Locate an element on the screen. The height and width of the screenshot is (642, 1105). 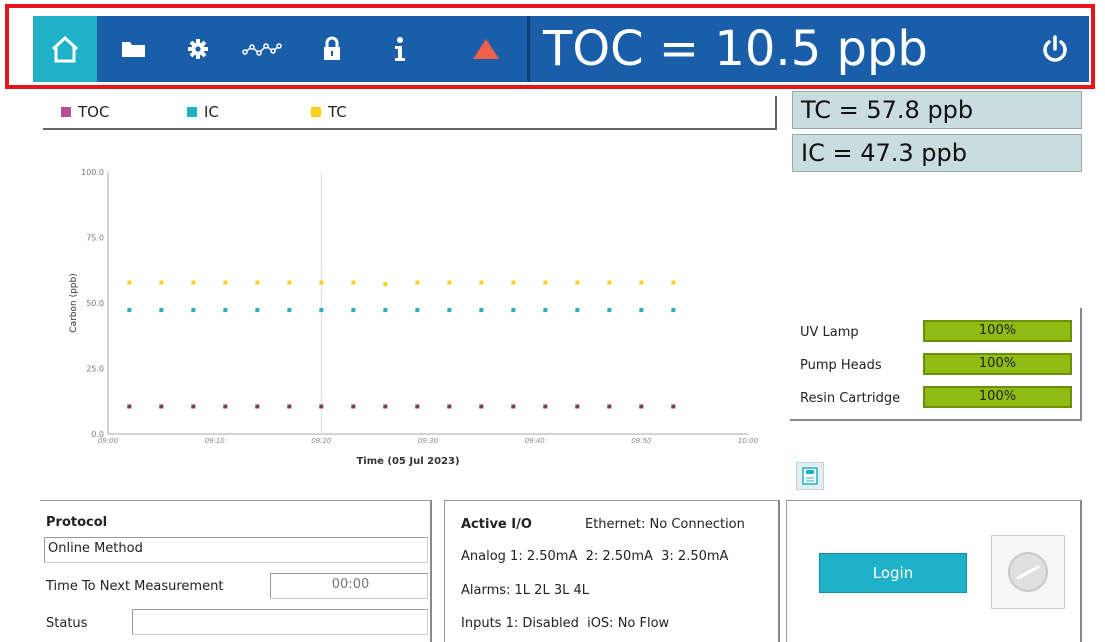
x-tick-label: 09:30 is located at coordinates (428, 441).